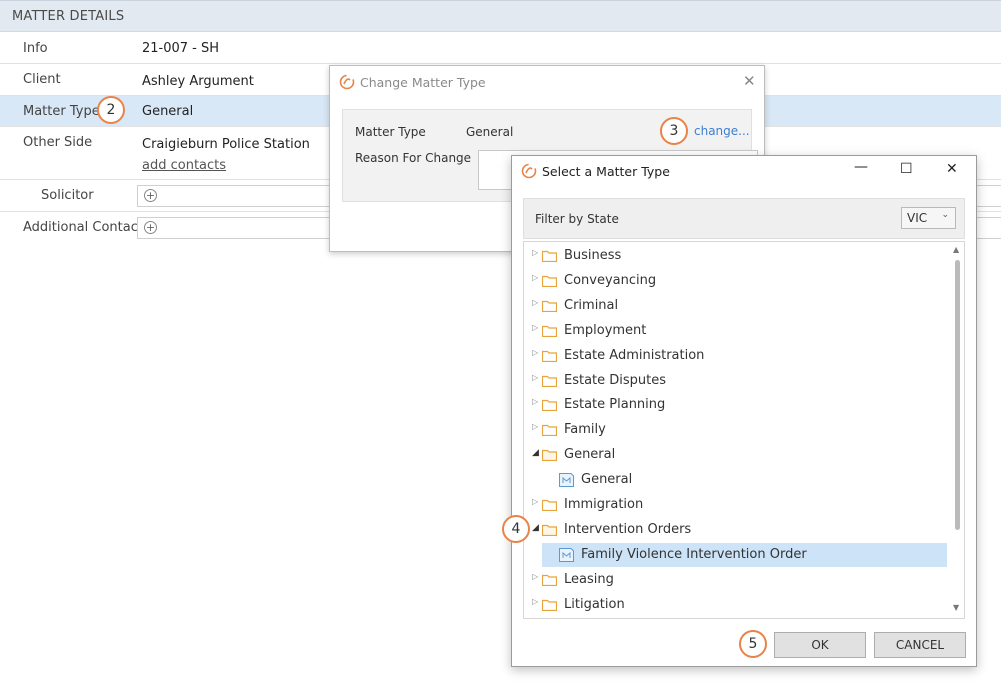 This screenshot has height=694, width=1001. What do you see at coordinates (956, 249) in the screenshot?
I see `scroll-up-icon: ▲` at bounding box center [956, 249].